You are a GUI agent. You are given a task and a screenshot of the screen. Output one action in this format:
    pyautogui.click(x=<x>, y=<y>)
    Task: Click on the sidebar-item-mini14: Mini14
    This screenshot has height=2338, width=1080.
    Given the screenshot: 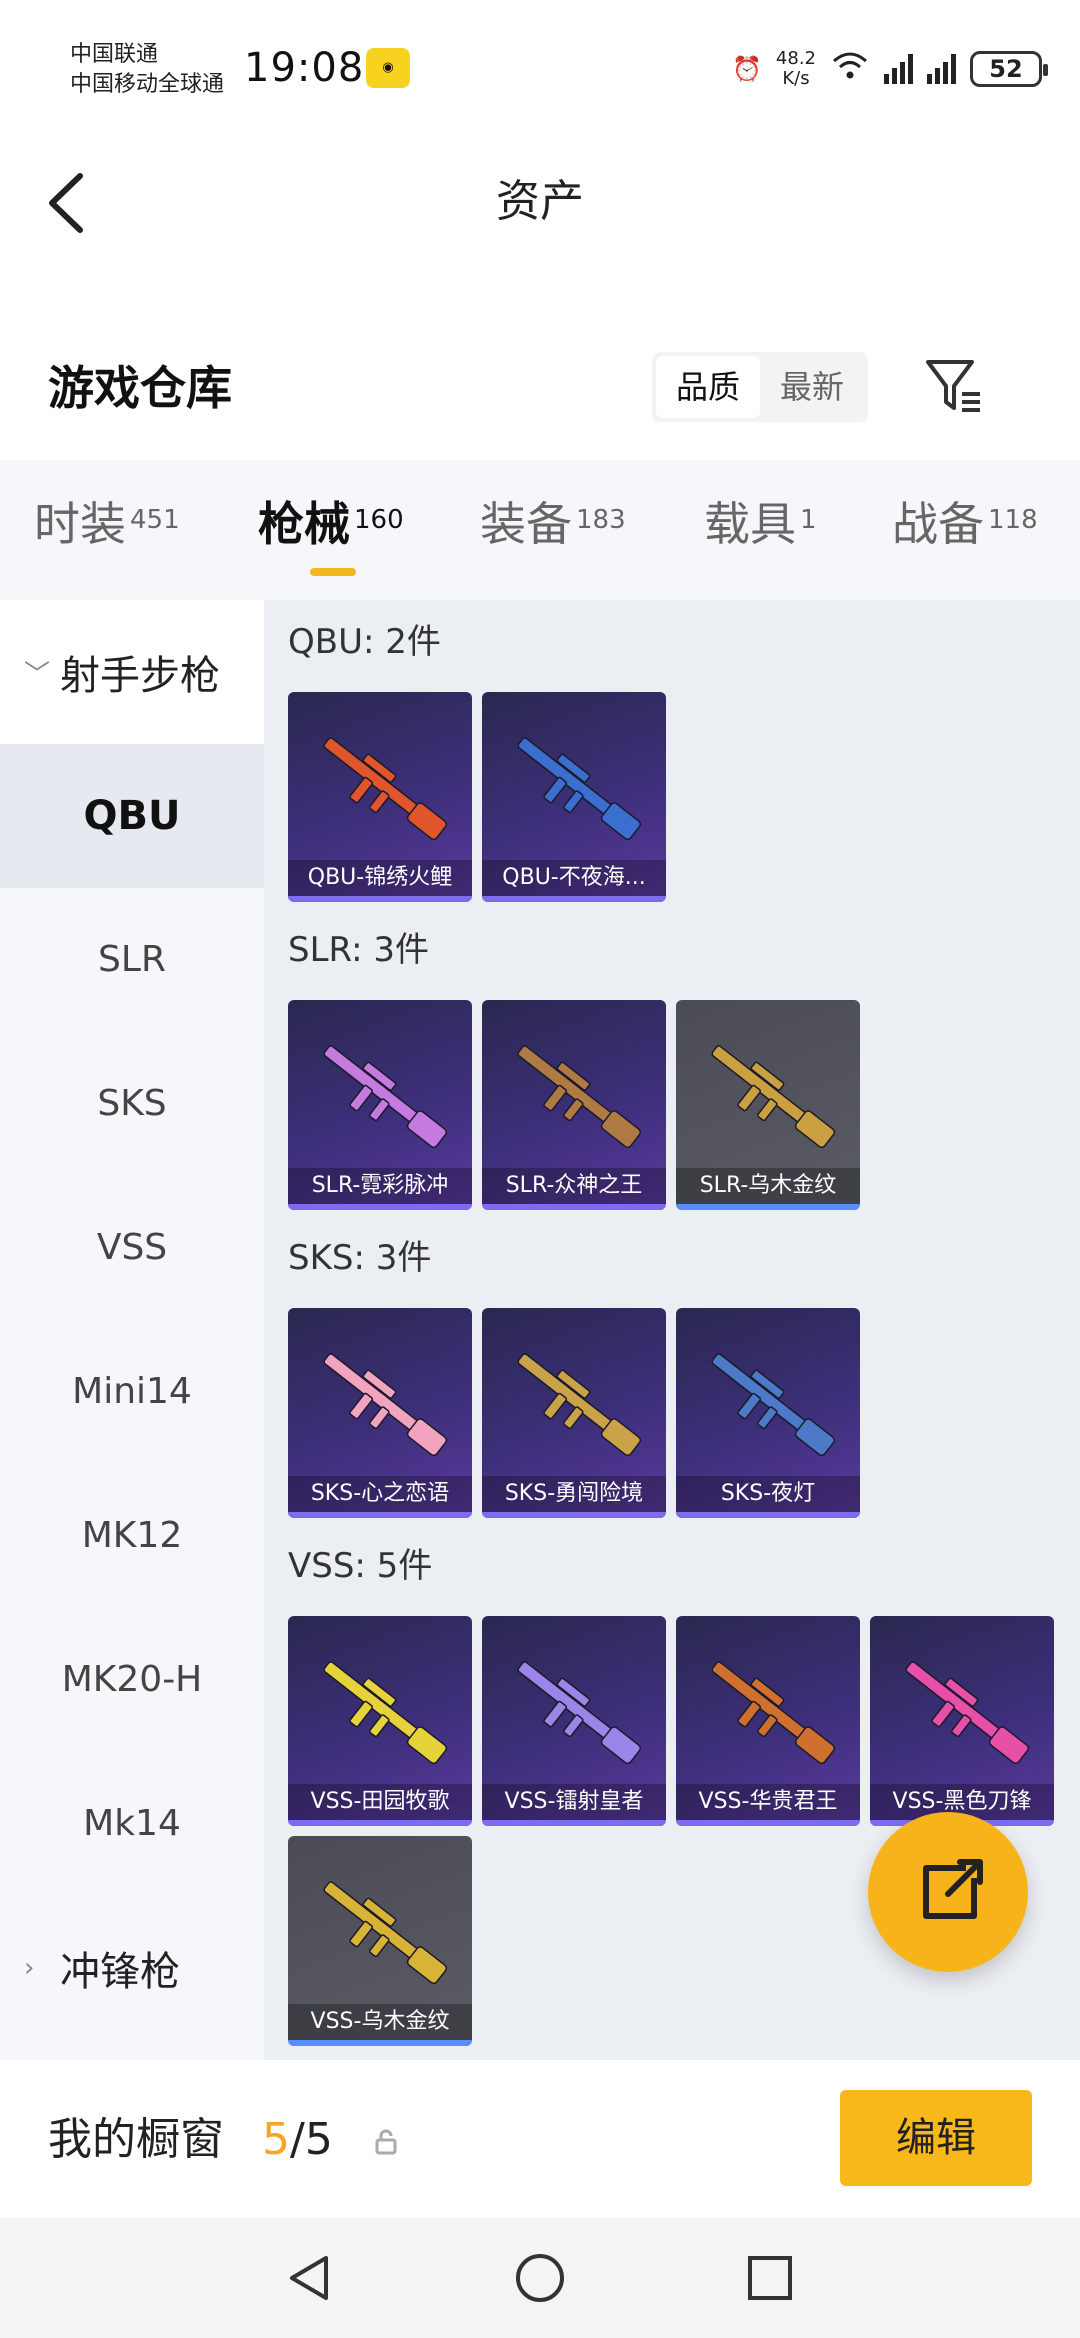 What is the action you would take?
    pyautogui.click(x=132, y=1392)
    